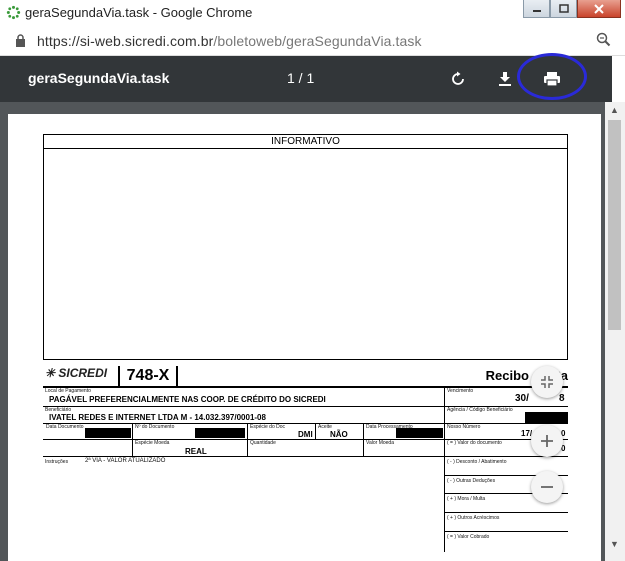 The width and height of the screenshot is (625, 561). What do you see at coordinates (614, 544) in the screenshot?
I see `scroll-down-arrow-icon: ▼` at bounding box center [614, 544].